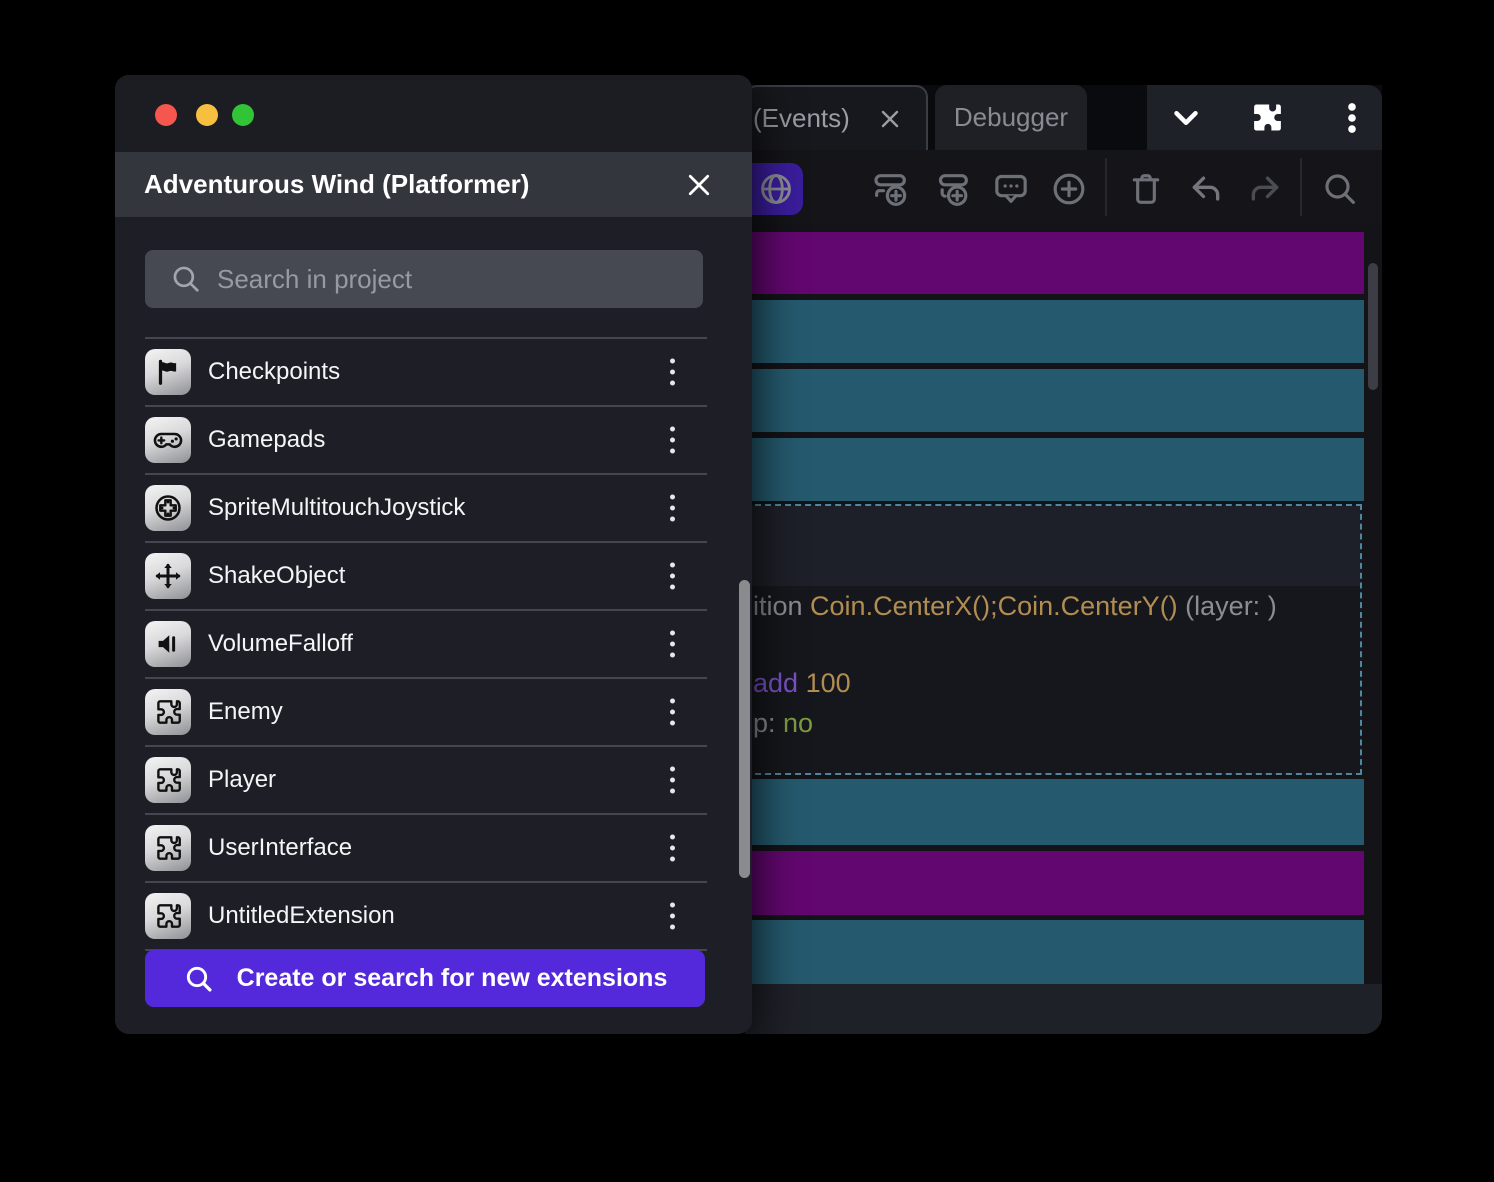 Image resolution: width=1494 pixels, height=1182 pixels. Describe the element at coordinates (426, 577) in the screenshot. I see `list-item-shakeobject: ShakeObject` at that location.